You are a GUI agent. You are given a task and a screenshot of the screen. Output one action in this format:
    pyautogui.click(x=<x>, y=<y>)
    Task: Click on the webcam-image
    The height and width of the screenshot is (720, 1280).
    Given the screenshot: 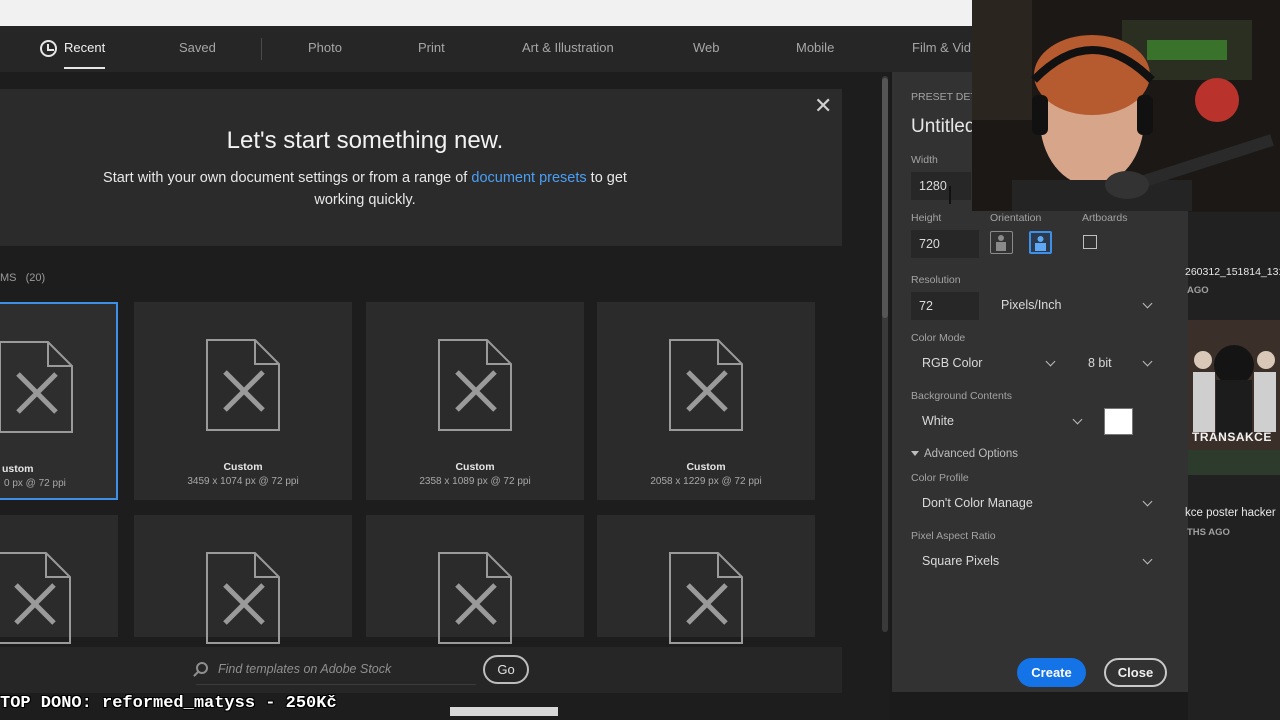 What is the action you would take?
    pyautogui.click(x=1126, y=105)
    